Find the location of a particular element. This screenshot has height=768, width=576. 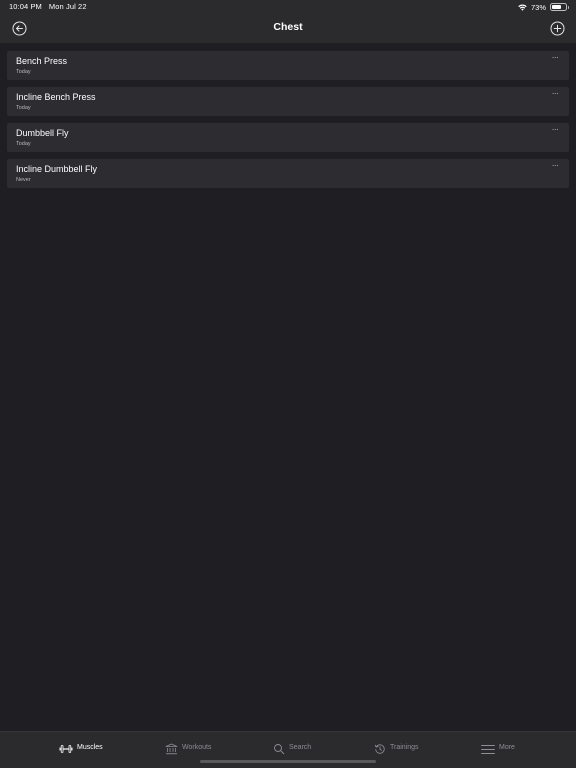

tab-trainings: Trainings is located at coordinates (396, 749).